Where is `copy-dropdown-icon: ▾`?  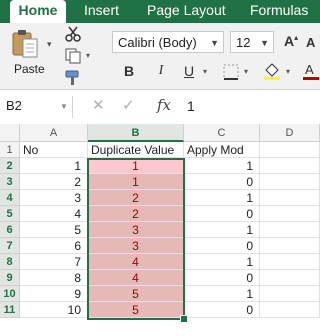 copy-dropdown-icon: ▾ is located at coordinates (88, 55).